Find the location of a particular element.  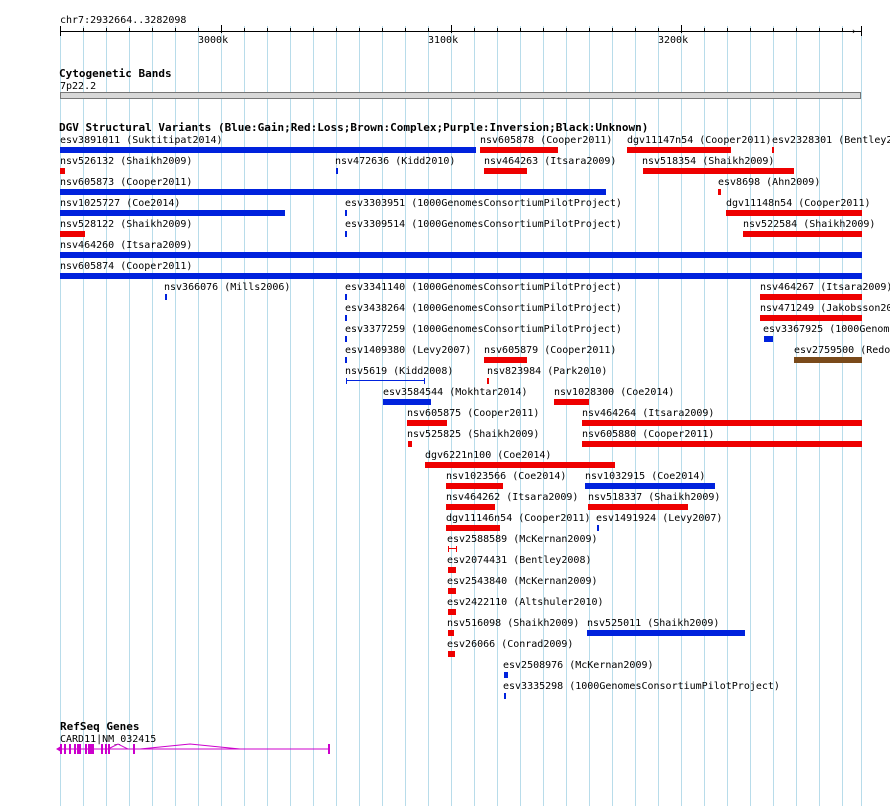

dgv-feature-esv2759500 is located at coordinates (828, 360).